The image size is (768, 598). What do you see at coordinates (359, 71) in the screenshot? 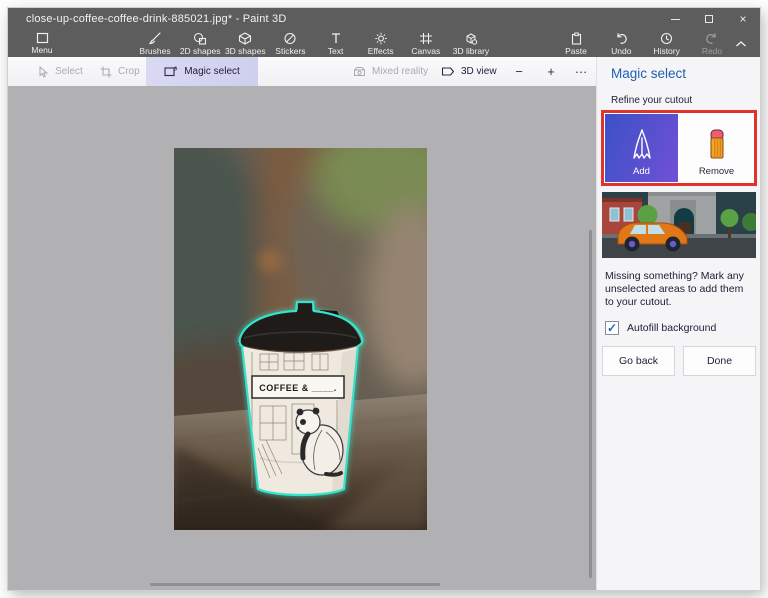
I see `mixed-reality-icon` at bounding box center [359, 71].